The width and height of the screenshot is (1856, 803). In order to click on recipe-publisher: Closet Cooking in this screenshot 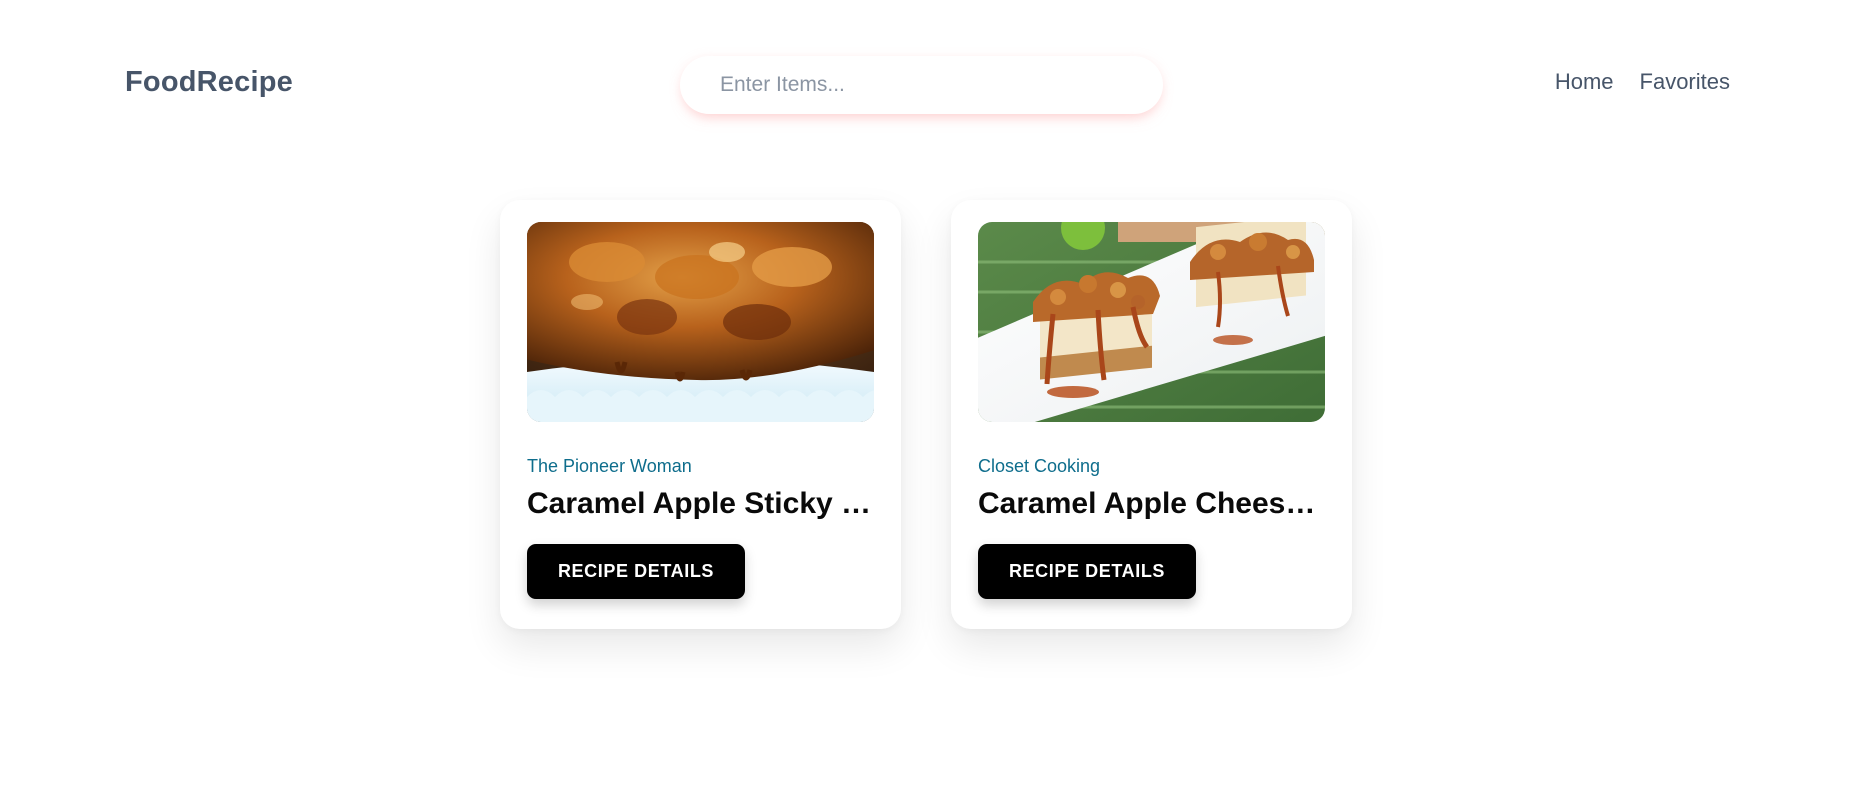, I will do `click(1039, 466)`.